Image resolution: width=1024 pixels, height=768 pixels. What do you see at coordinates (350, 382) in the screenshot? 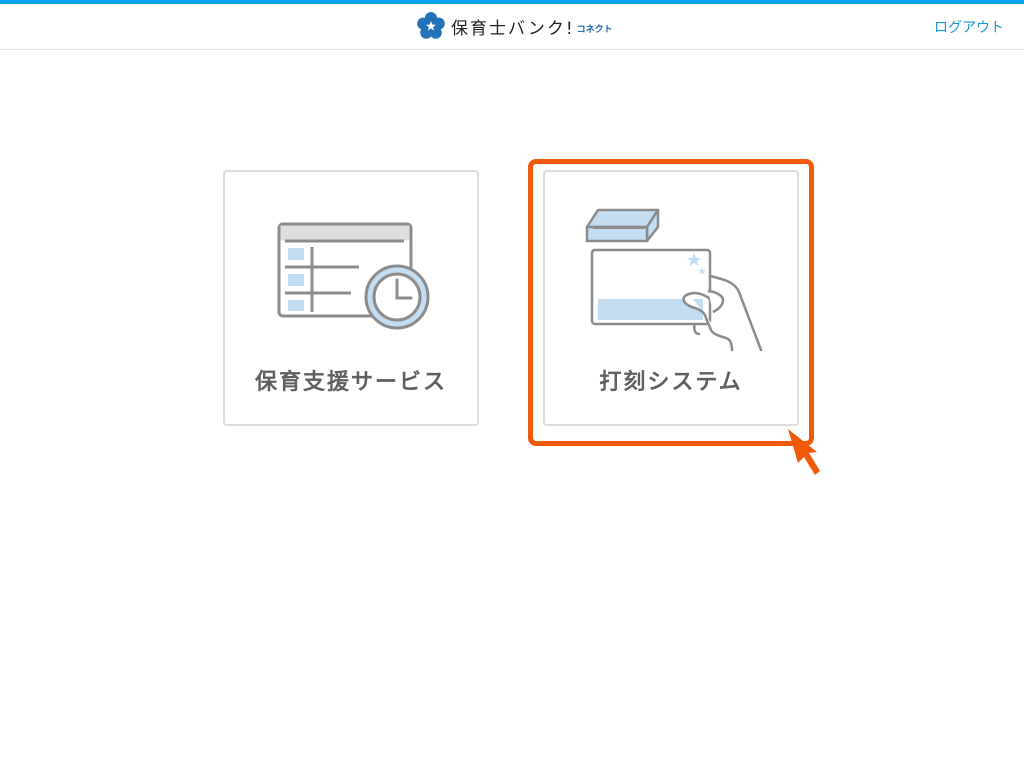
I see `childcare-support-service-label: 保育支援サービス` at bounding box center [350, 382].